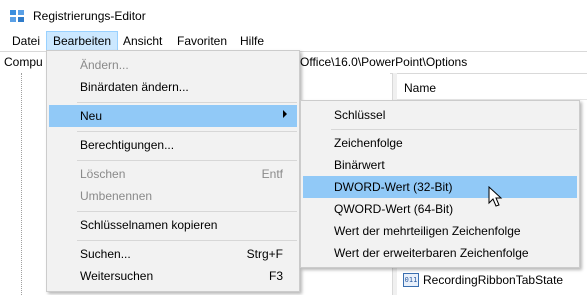 The width and height of the screenshot is (587, 295). I want to click on menu-item-label: Schlüsselnamen kopieren, so click(149, 225).